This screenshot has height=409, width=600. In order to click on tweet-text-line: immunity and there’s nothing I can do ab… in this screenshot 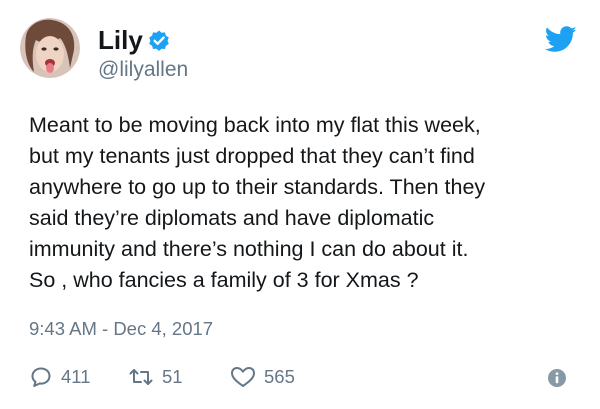, I will do `click(249, 249)`.